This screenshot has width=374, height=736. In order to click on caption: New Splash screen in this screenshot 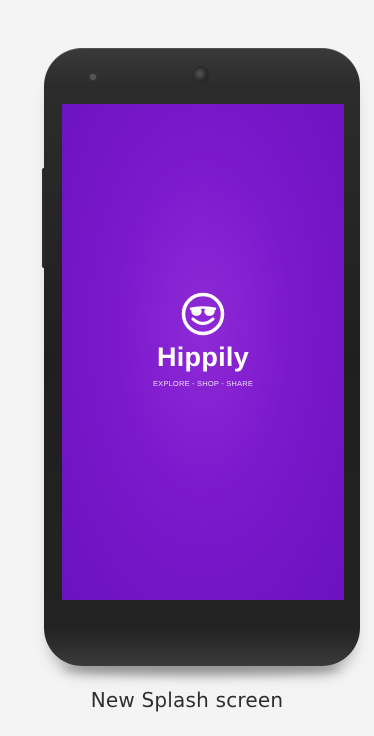, I will do `click(187, 700)`.